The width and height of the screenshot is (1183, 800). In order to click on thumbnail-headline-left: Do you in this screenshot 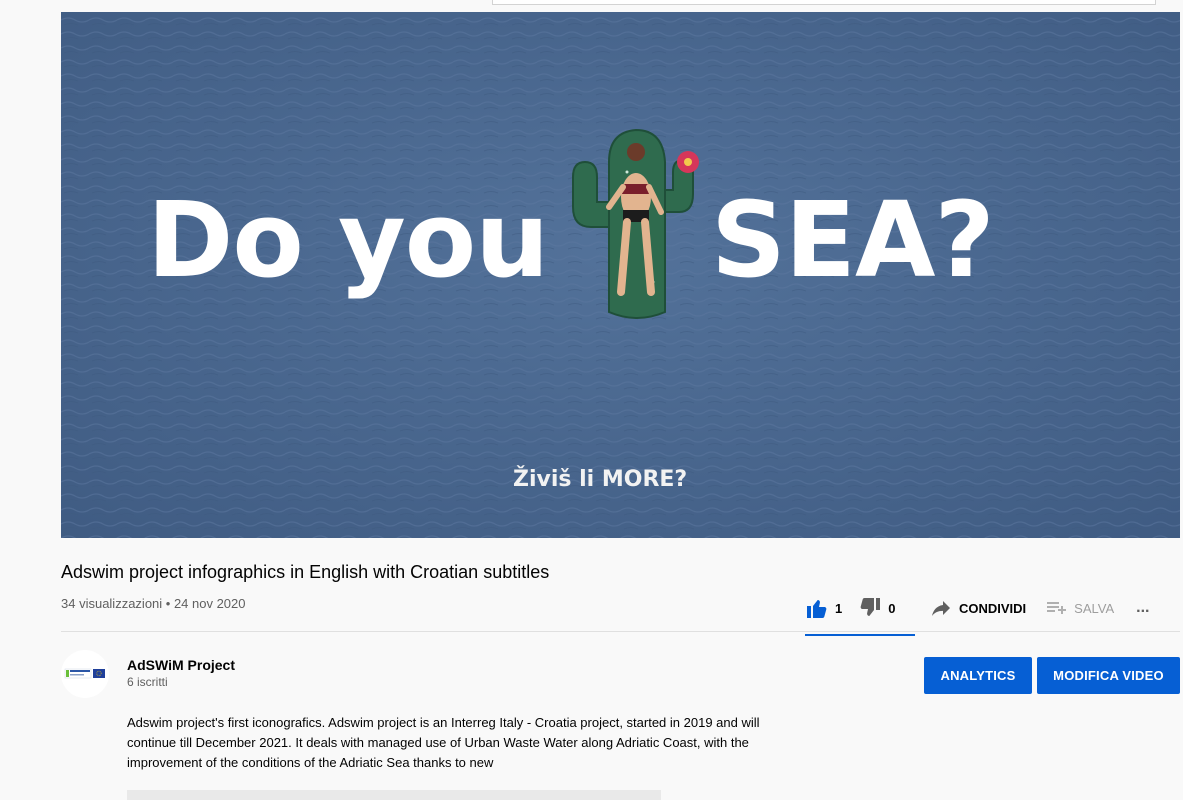, I will do `click(348, 240)`.